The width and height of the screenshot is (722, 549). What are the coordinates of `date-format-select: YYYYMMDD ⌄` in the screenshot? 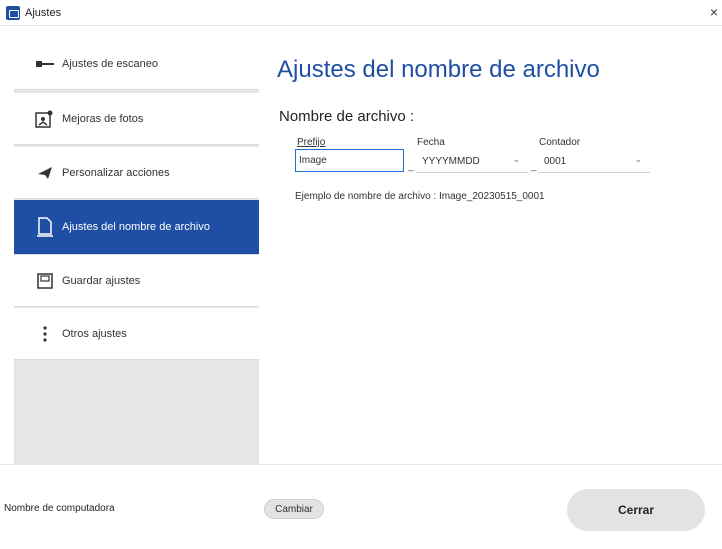 It's located at (472, 160).